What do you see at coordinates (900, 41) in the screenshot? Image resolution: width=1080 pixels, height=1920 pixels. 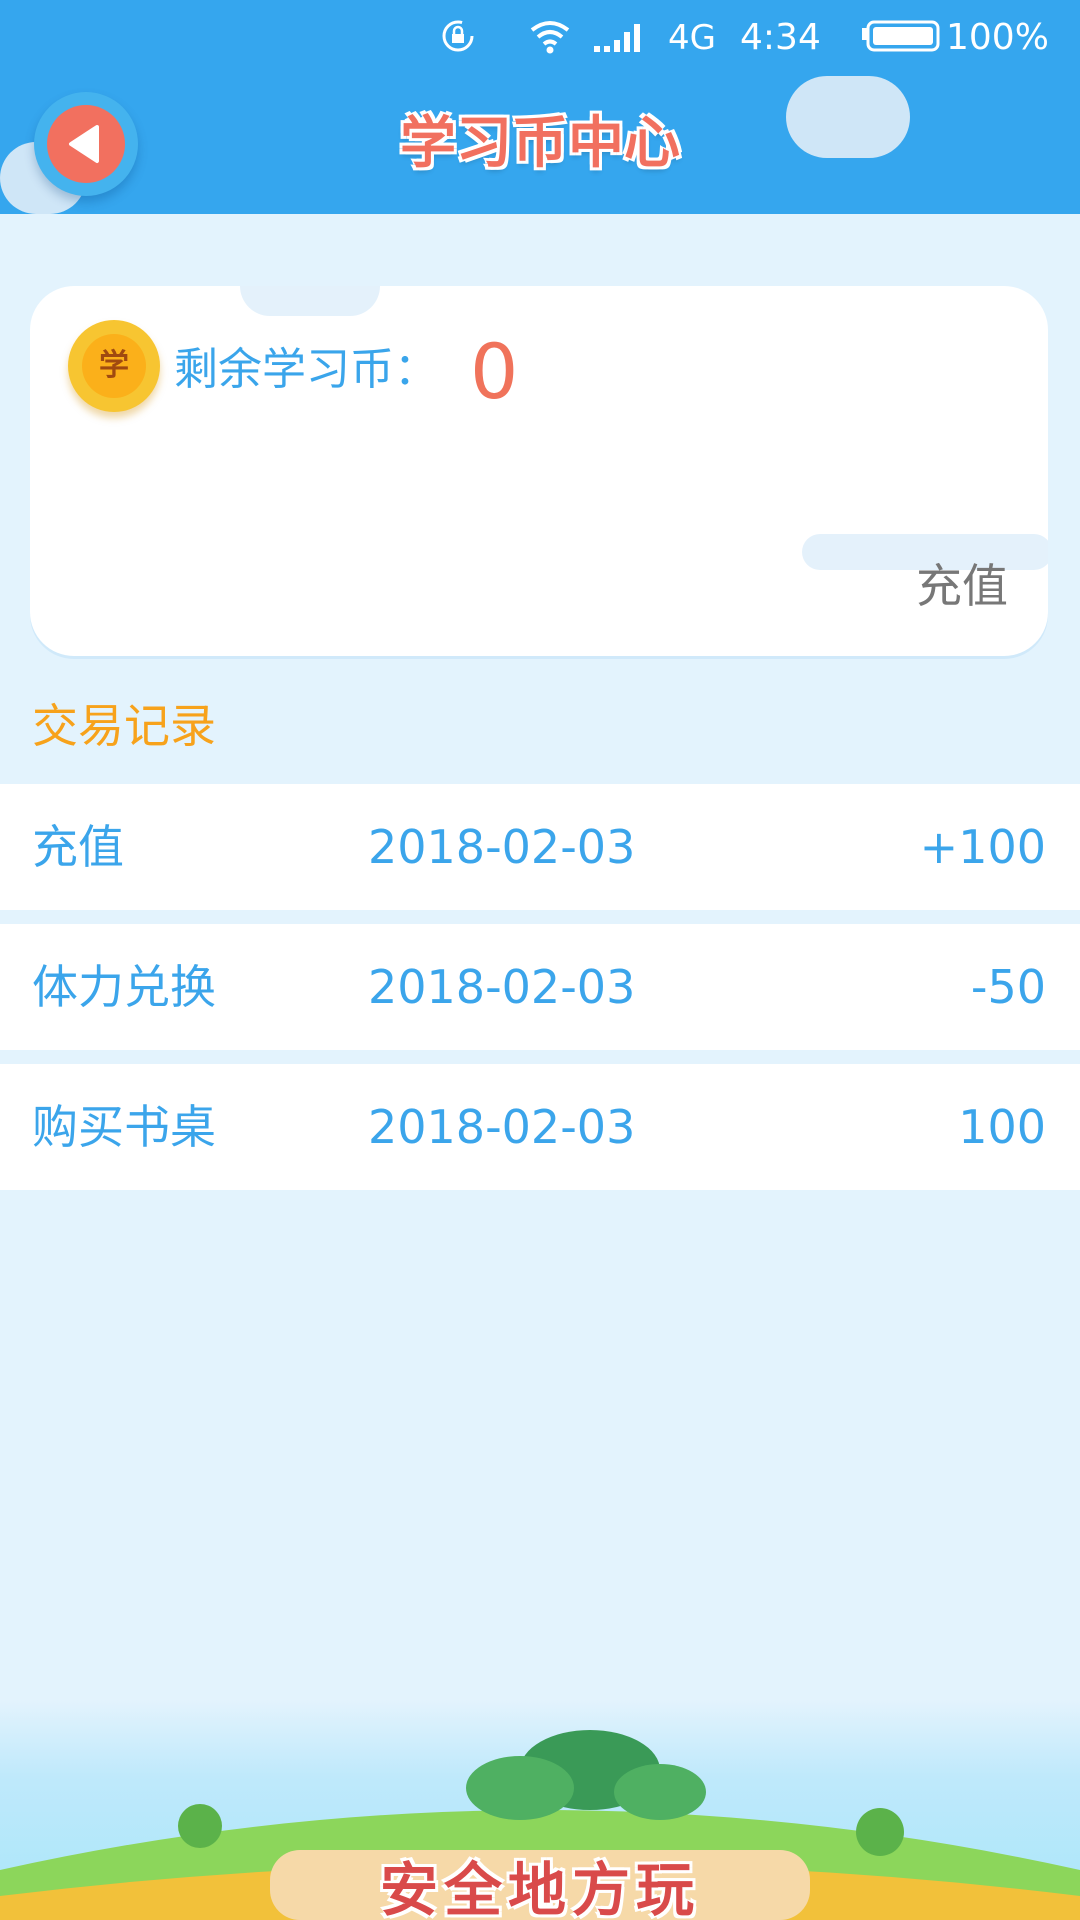 I see `battery-icon` at bounding box center [900, 41].